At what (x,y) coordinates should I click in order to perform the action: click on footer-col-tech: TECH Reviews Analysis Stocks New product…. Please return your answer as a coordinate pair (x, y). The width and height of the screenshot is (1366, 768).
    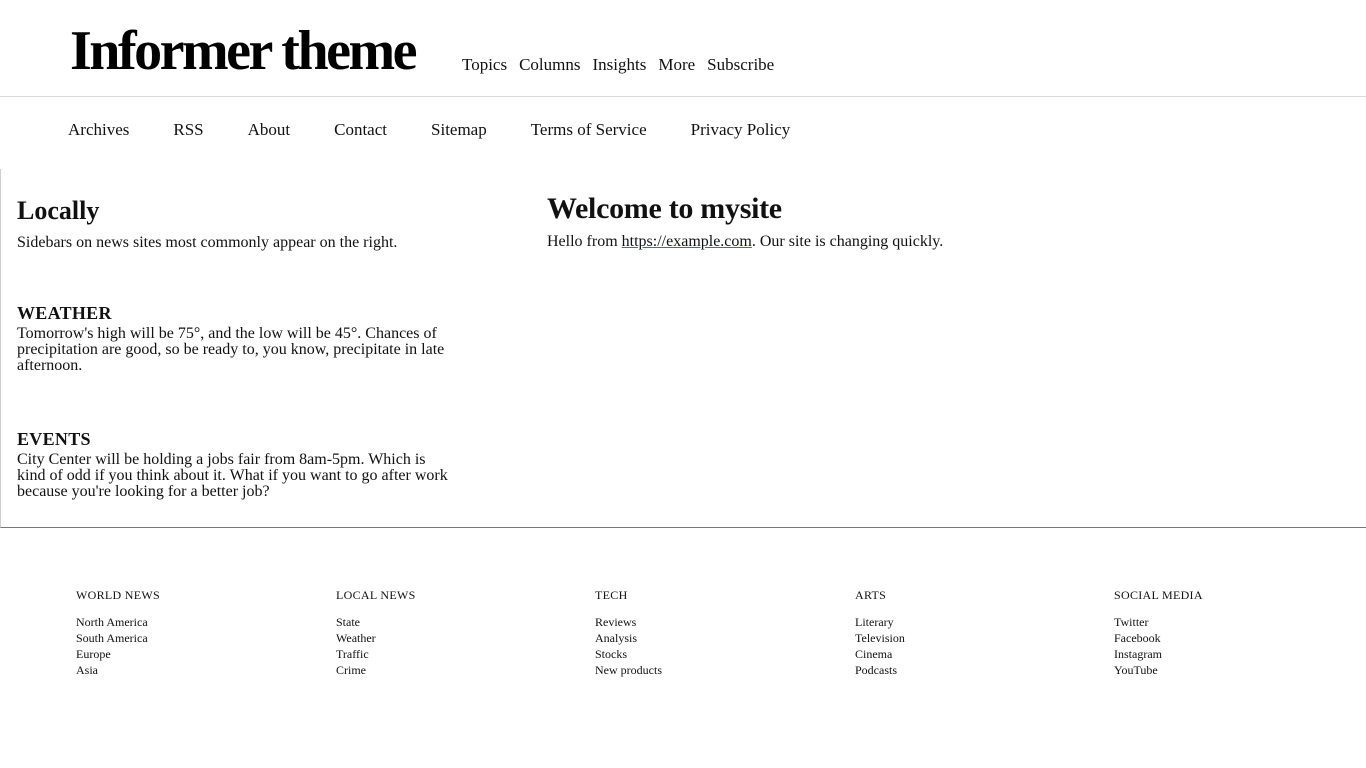
    Looking at the image, I should click on (715, 633).